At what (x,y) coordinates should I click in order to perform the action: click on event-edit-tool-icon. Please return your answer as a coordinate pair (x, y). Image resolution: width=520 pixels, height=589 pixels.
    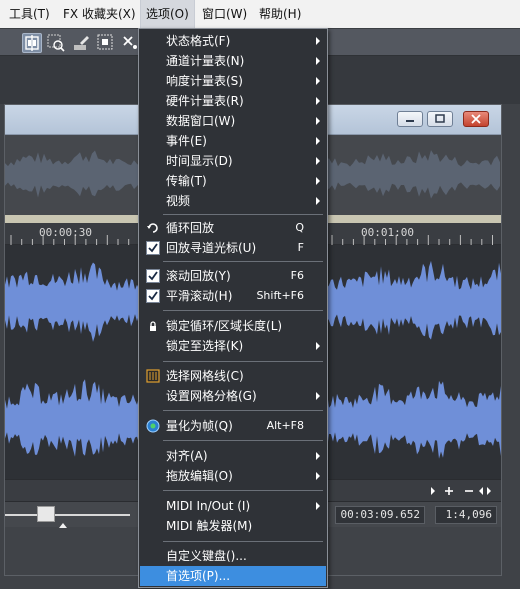
    Looking at the image, I should click on (32, 43).